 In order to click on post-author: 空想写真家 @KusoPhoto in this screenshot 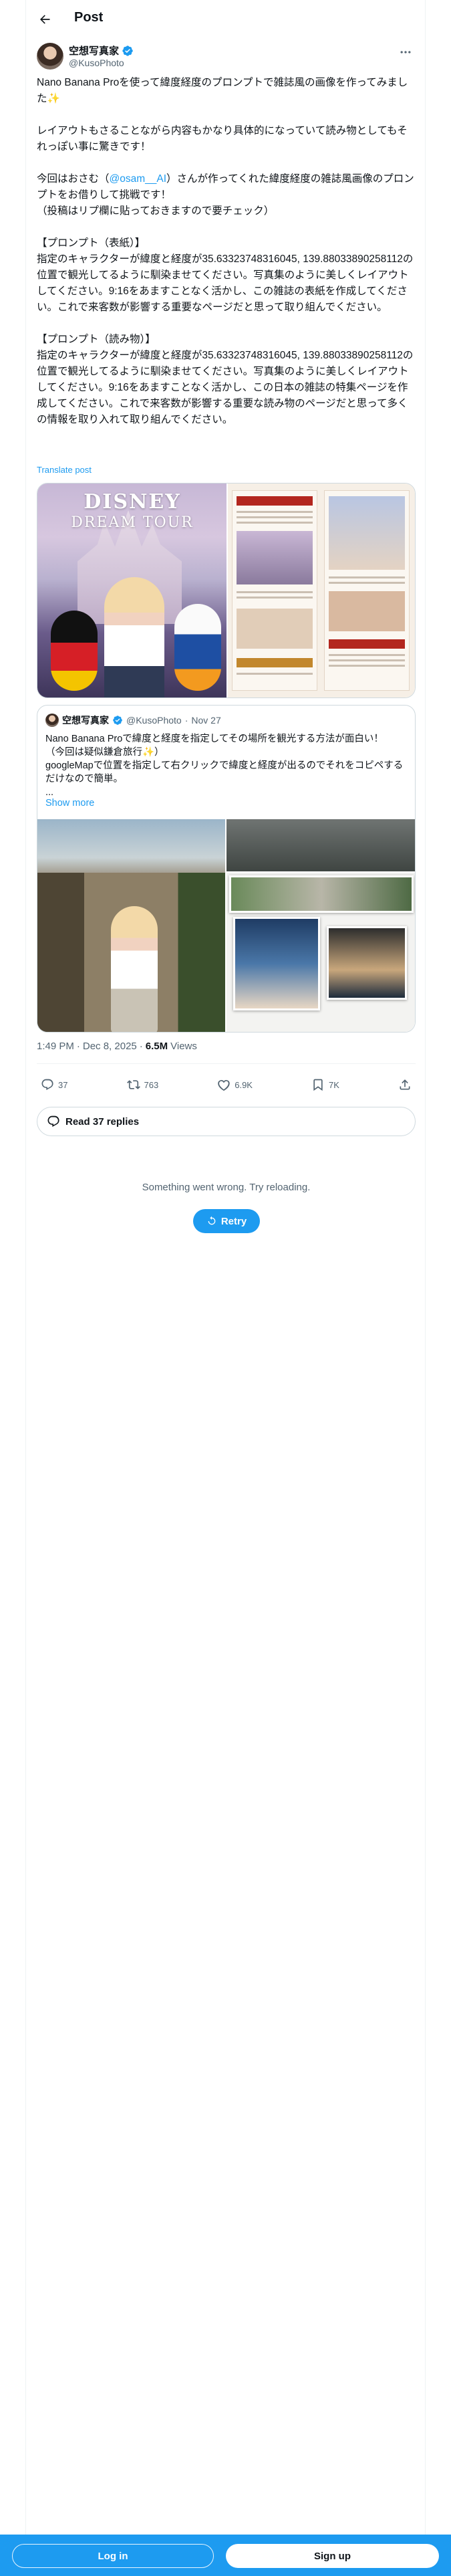, I will do `click(226, 57)`.